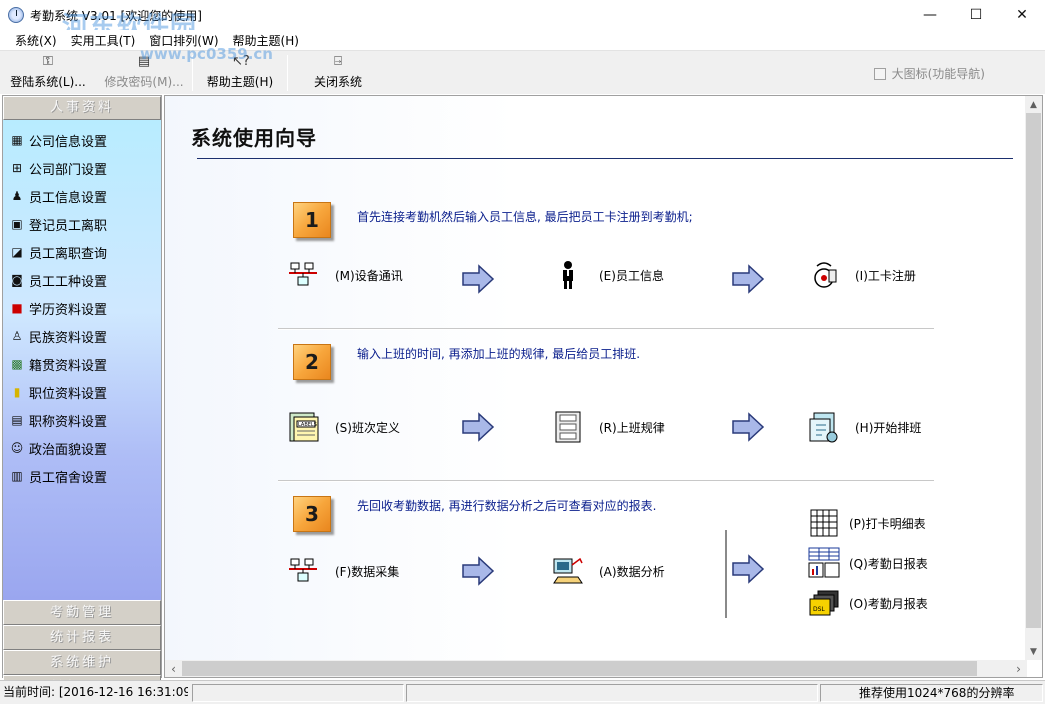 The height and width of the screenshot is (704, 1045). Describe the element at coordinates (867, 563) in the screenshot. I see `daily-report-action: (Q)考勤日报表` at that location.